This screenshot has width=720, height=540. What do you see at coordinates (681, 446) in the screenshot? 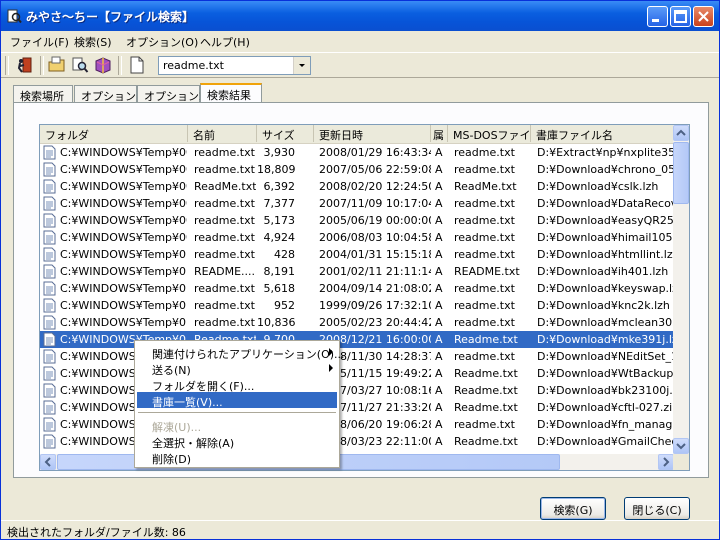
I see `scroll-down-button` at bounding box center [681, 446].